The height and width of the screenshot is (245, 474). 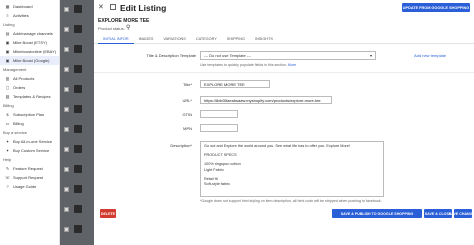 I want to click on products-icon: ▥, so click(x=7, y=78).